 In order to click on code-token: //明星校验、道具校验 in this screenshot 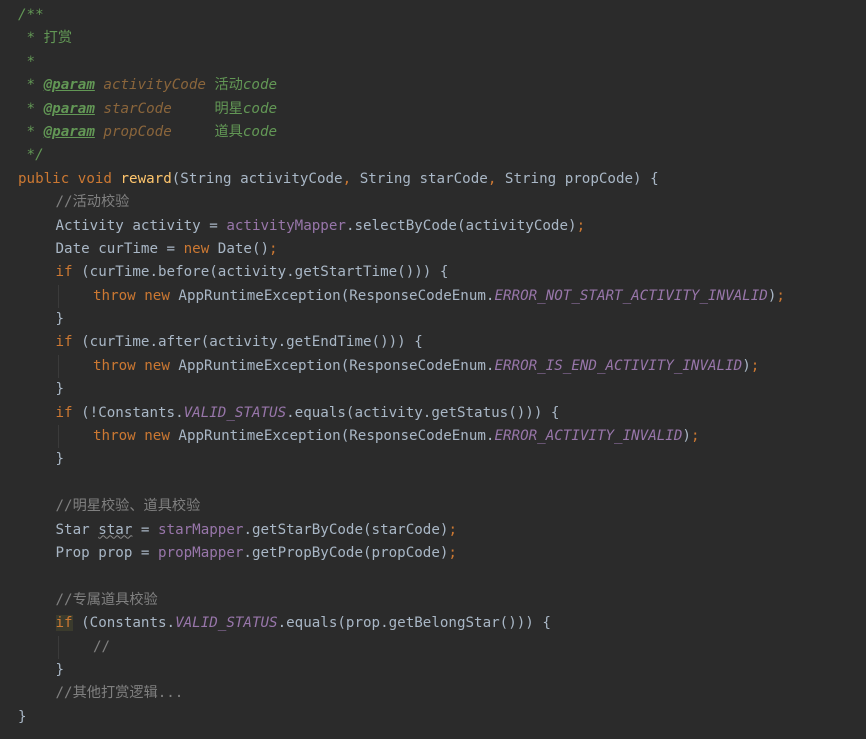, I will do `click(128, 506)`.